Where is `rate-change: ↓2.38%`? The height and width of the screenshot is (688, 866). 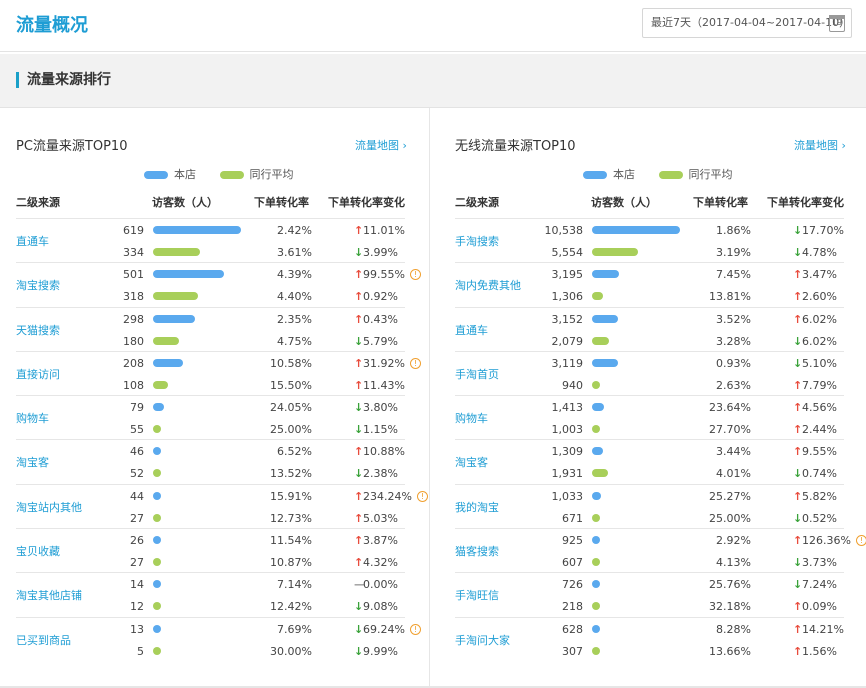 rate-change: ↓2.38% is located at coordinates (376, 473).